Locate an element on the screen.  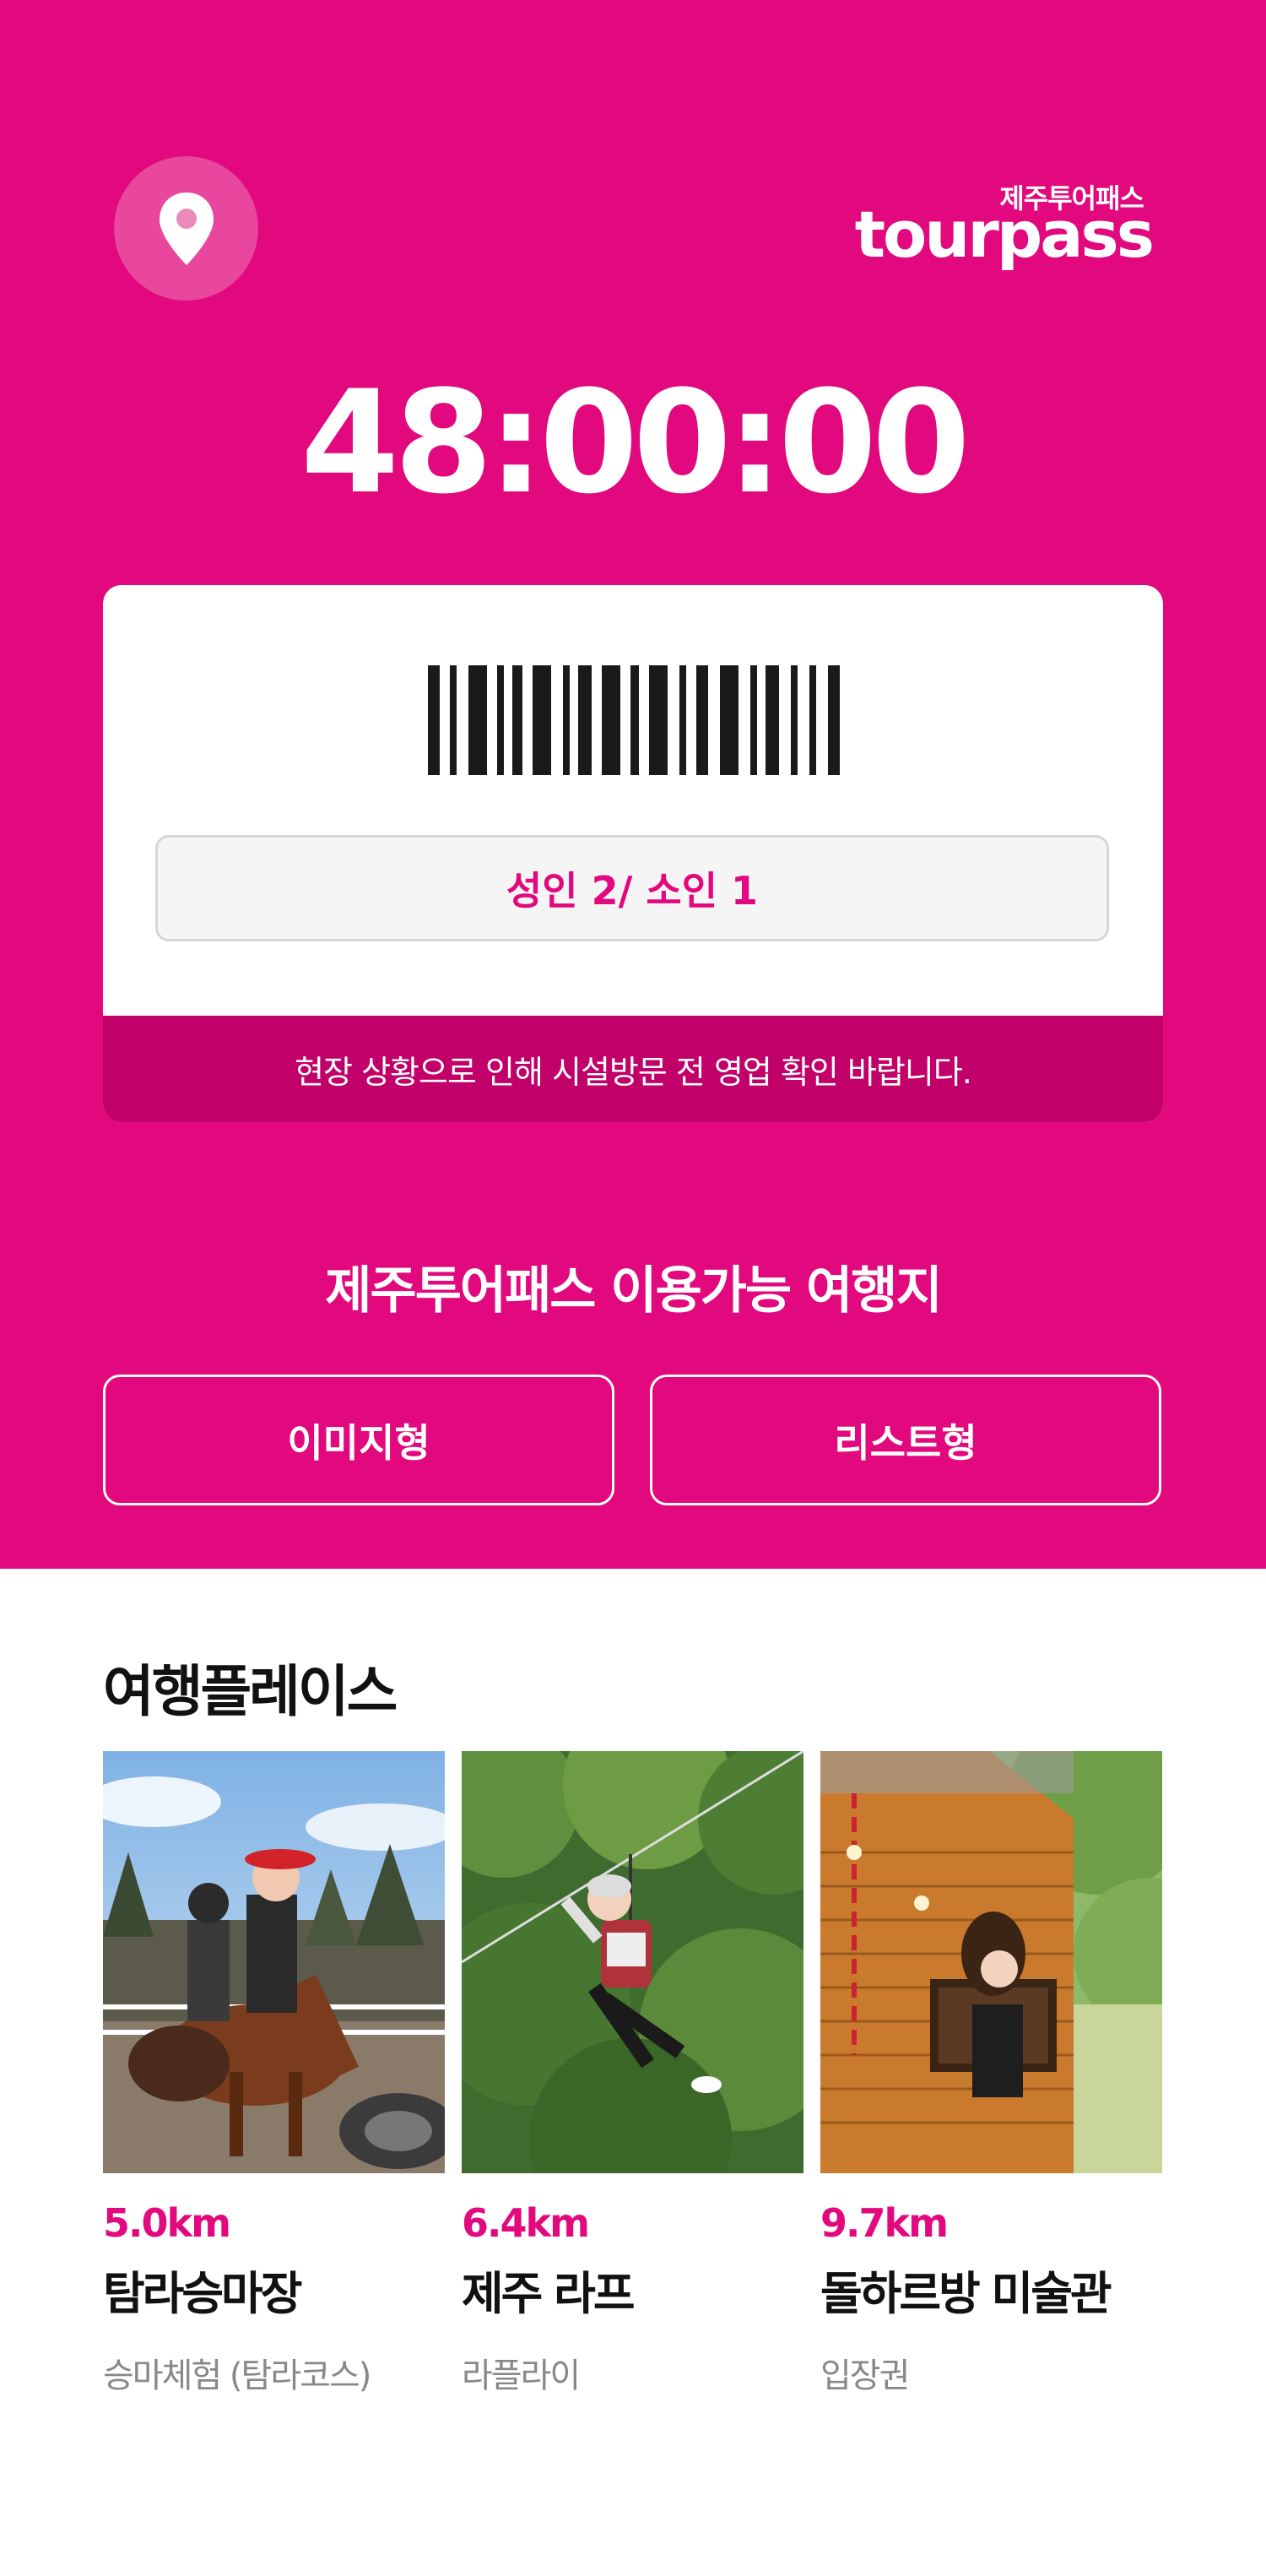
places-title: 여행플레이스 is located at coordinates (250, 1692).